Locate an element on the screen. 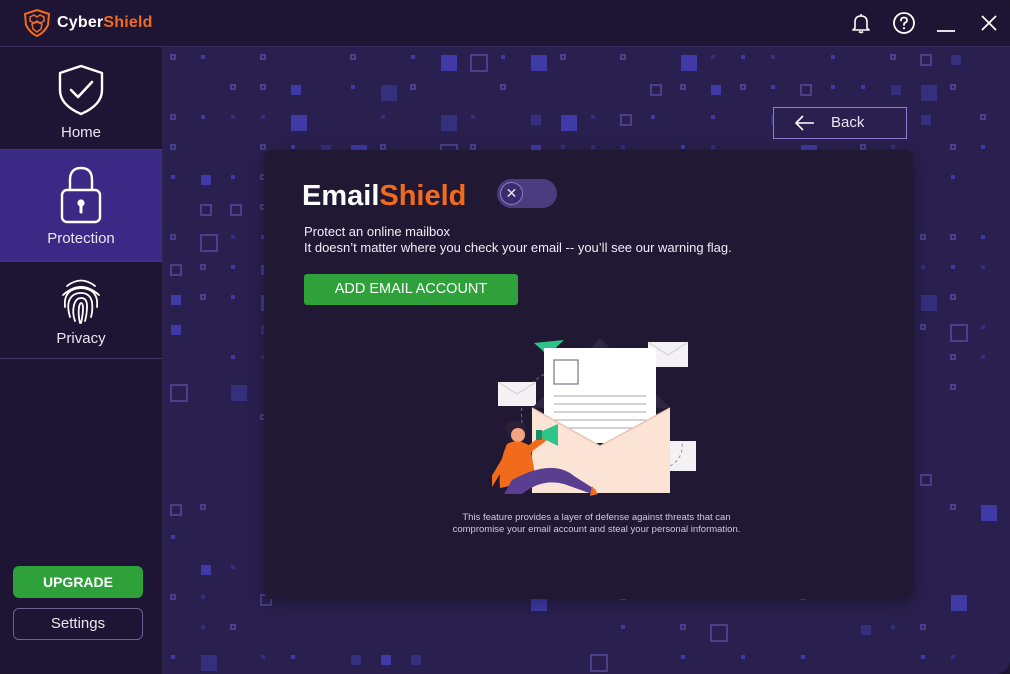 This screenshot has height=674, width=1010. title-part2: Shield is located at coordinates (423, 196).